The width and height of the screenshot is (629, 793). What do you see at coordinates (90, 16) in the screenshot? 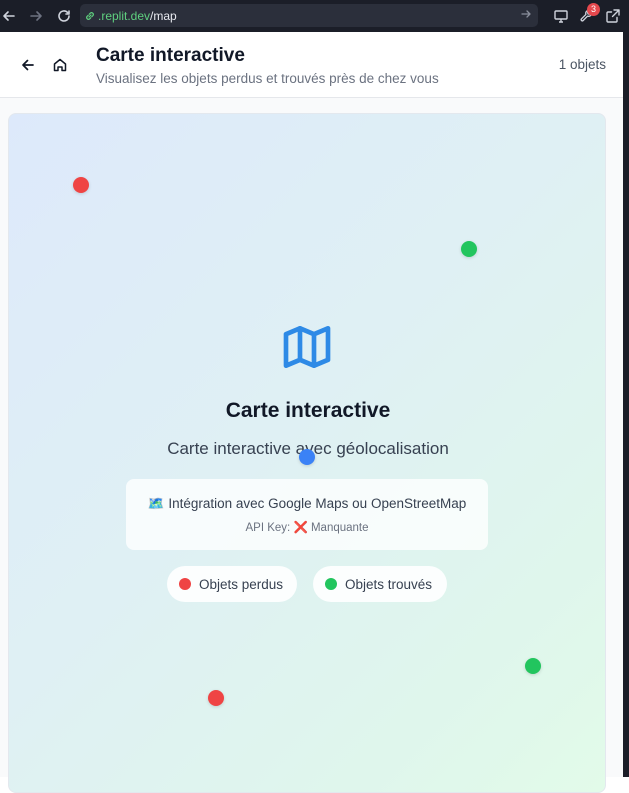
I see `link-icon` at bounding box center [90, 16].